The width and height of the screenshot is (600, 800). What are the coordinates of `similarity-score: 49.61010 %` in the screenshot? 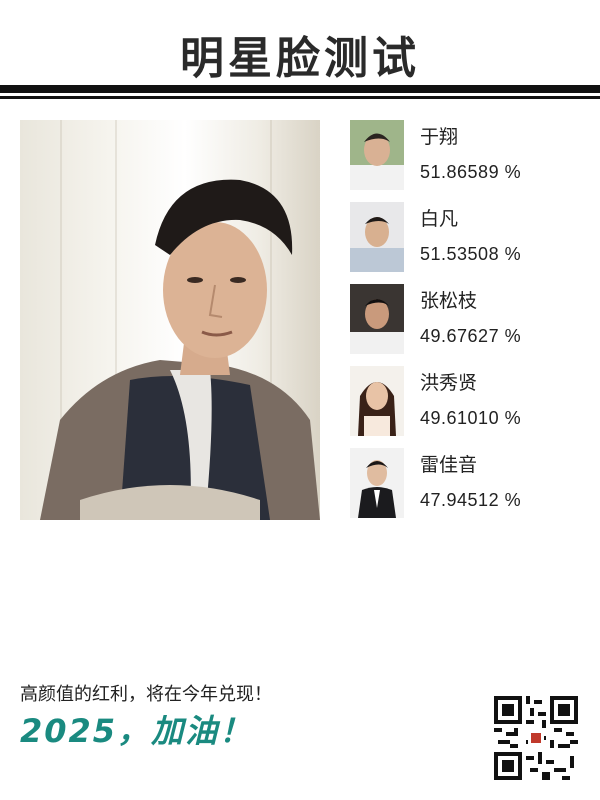 It's located at (471, 418).